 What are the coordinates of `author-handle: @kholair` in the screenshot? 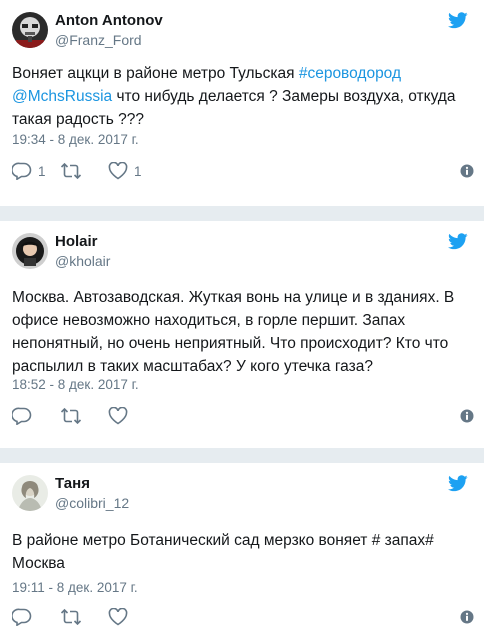 It's located at (82, 261).